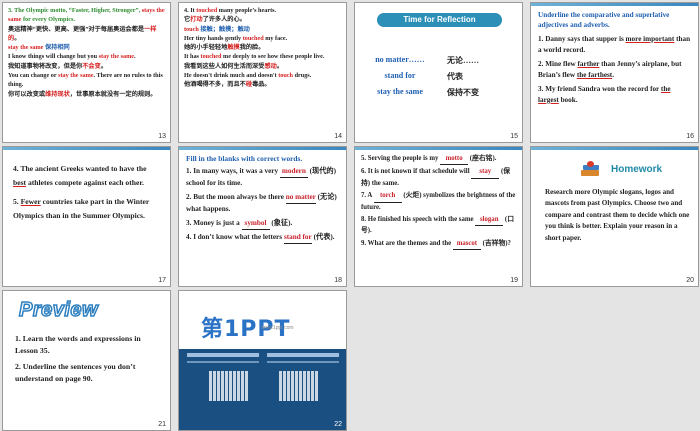  What do you see at coordinates (302, 76) in the screenshot?
I see `text-segment: drugs.` at bounding box center [302, 76].